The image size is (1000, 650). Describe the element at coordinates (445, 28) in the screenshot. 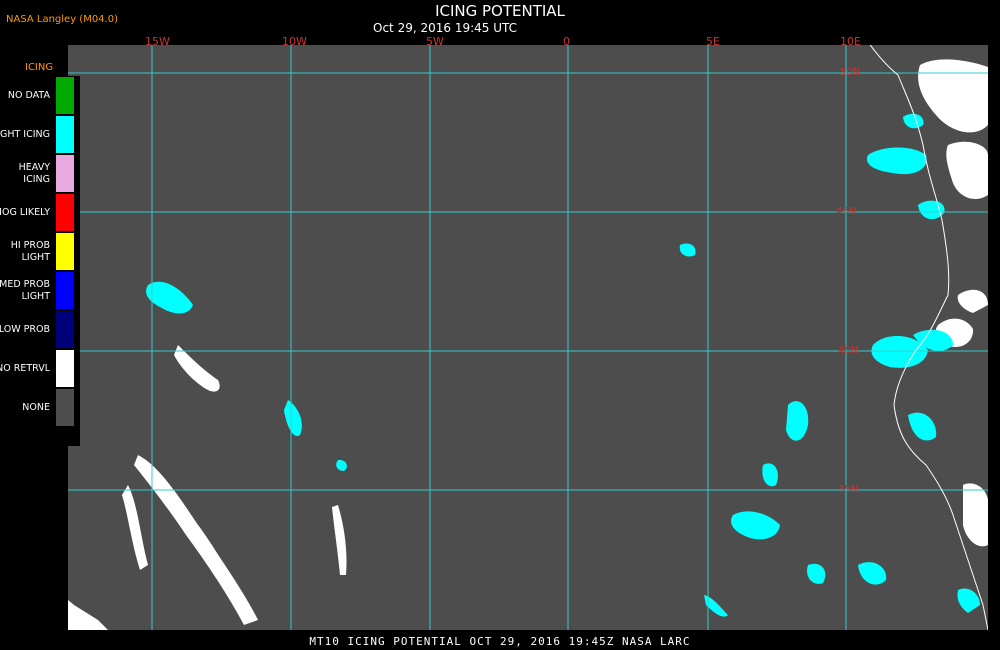

I see `map-timestamp: Oct 29, 2016 19:45 UTC` at that location.